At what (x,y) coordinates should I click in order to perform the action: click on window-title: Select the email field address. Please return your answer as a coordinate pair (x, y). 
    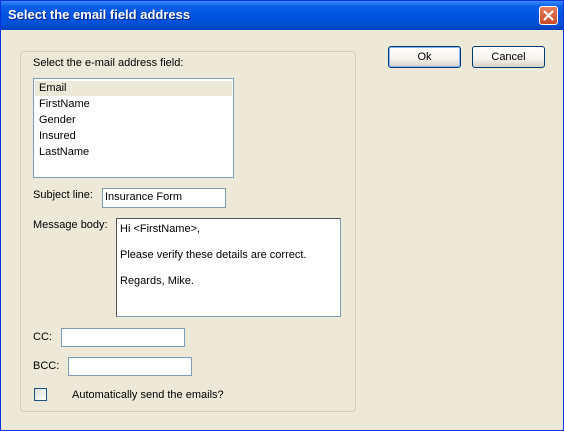
    Looking at the image, I should click on (99, 14).